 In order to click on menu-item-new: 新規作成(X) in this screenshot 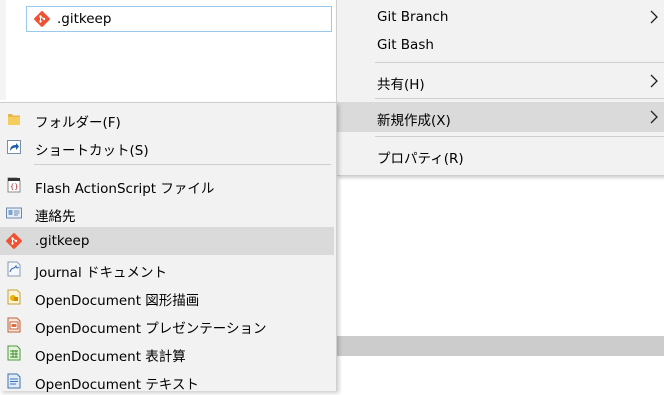, I will do `click(500, 117)`.